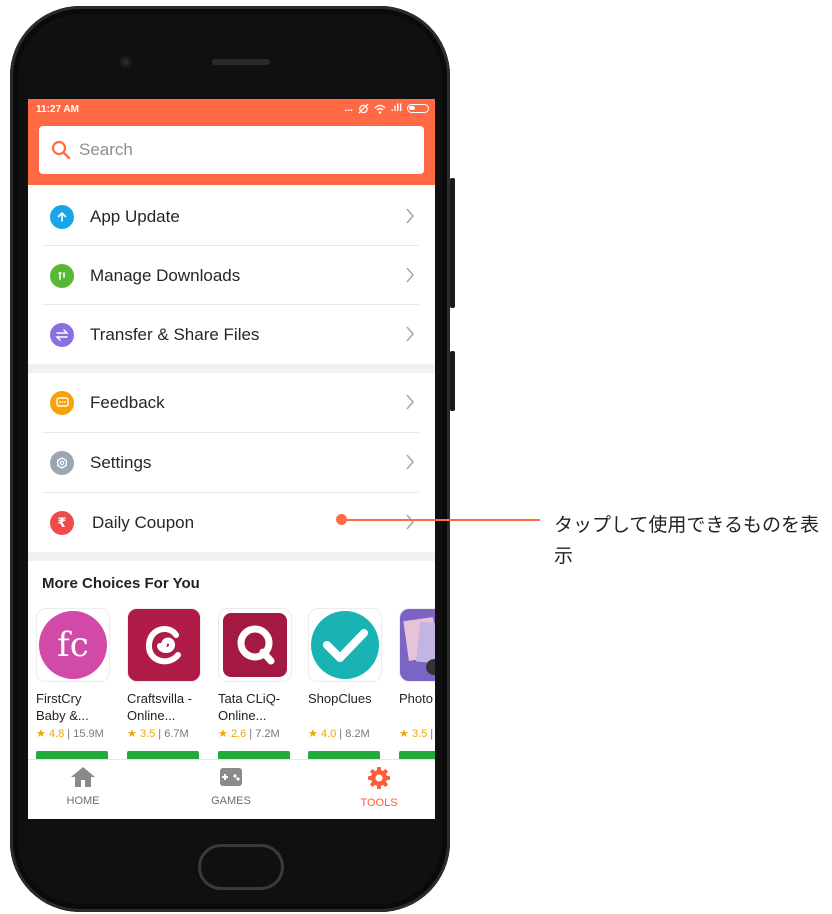  What do you see at coordinates (452, 381) in the screenshot?
I see `power-button` at bounding box center [452, 381].